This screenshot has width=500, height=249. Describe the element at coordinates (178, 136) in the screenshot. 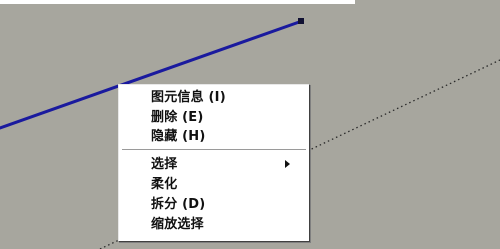

I see `menu-item-label: 隐藏 (H)` at that location.